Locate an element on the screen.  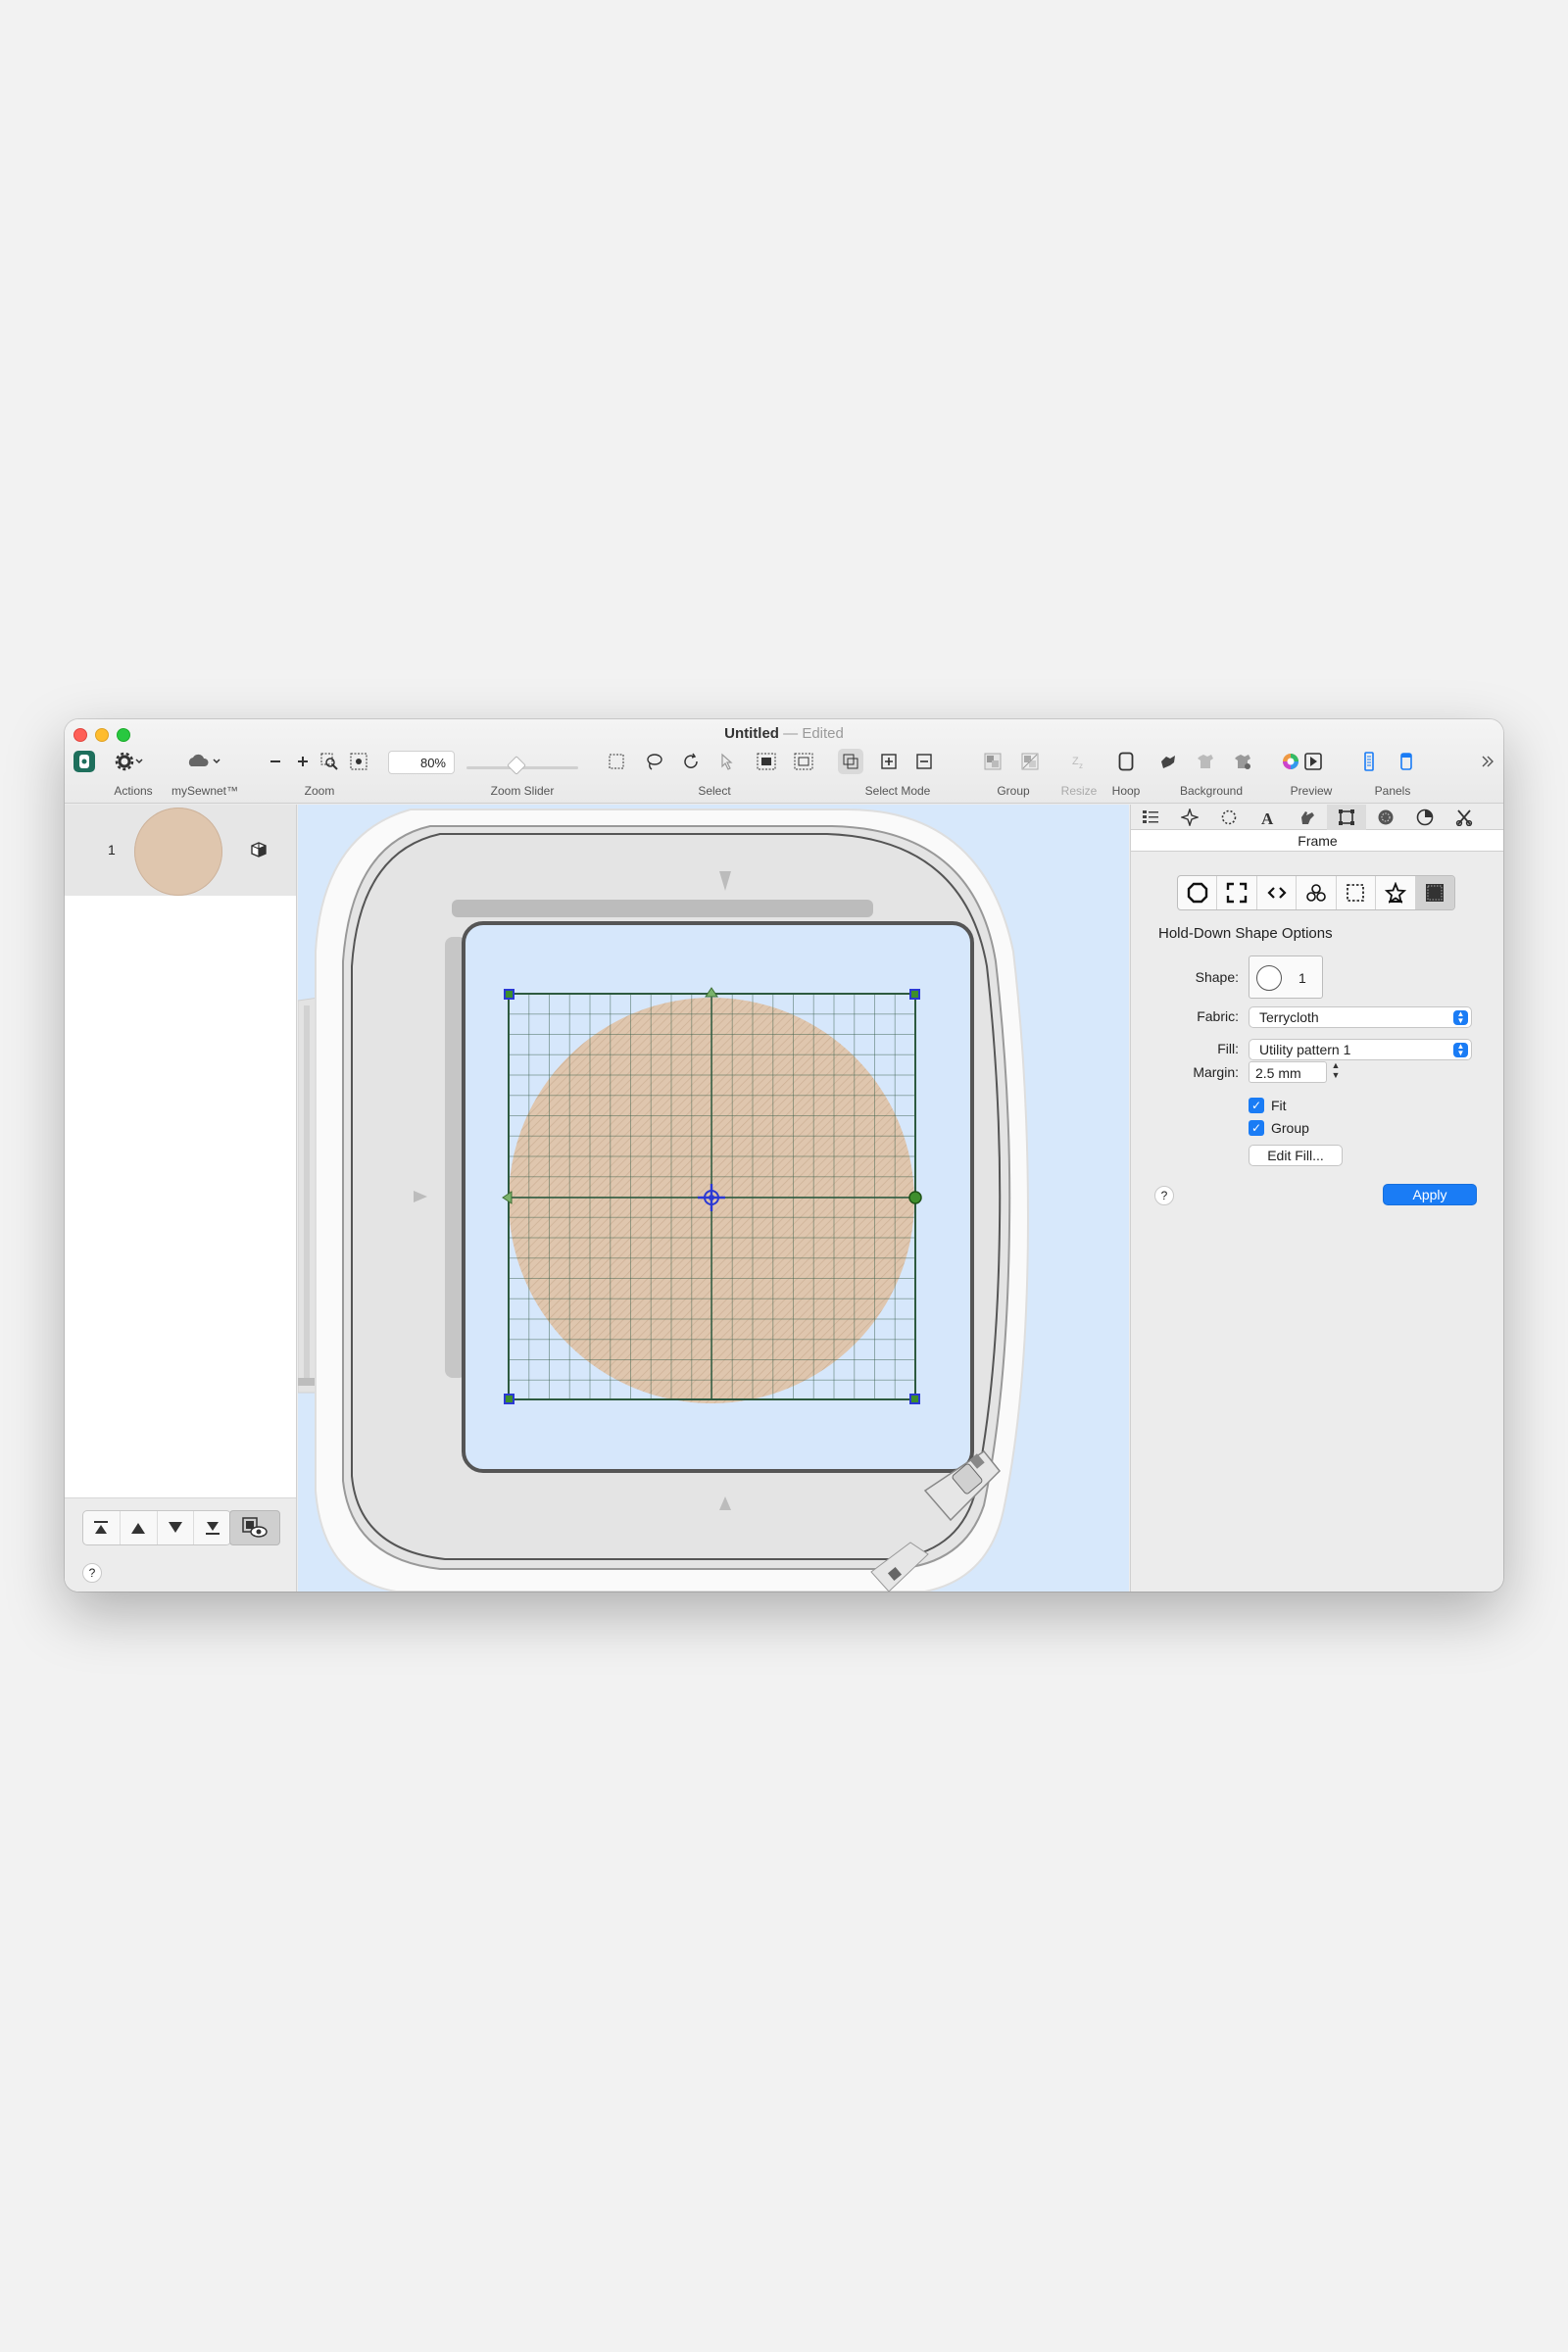
select-mode-add-icon is located at coordinates (889, 761).